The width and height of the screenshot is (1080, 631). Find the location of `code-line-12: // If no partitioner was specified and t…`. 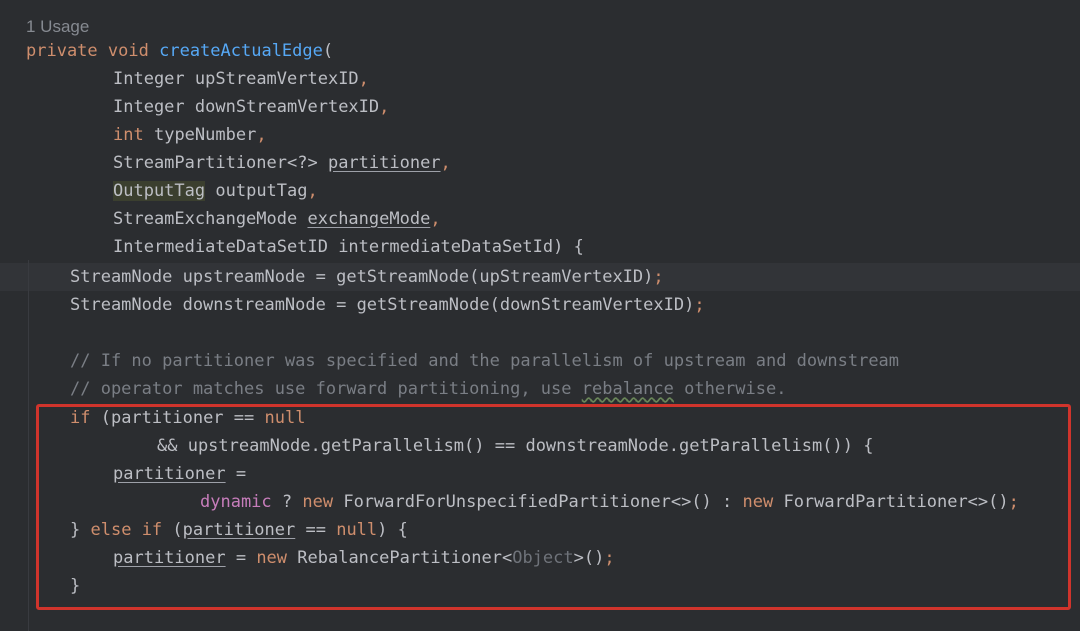

code-line-12: // If no partitioner was specified and t… is located at coordinates (484, 361).